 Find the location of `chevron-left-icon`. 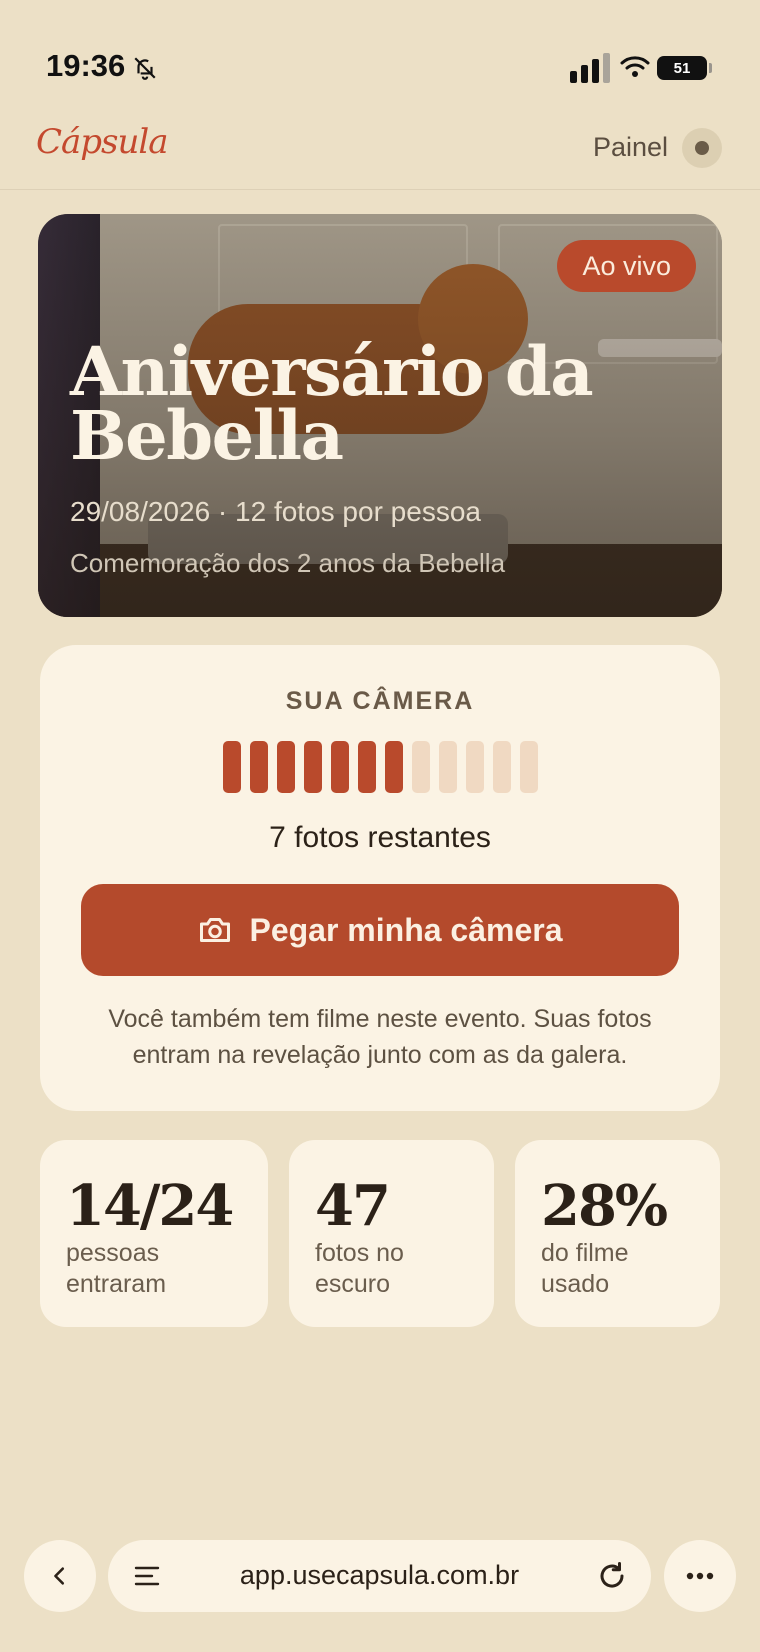

chevron-left-icon is located at coordinates (59, 1576).